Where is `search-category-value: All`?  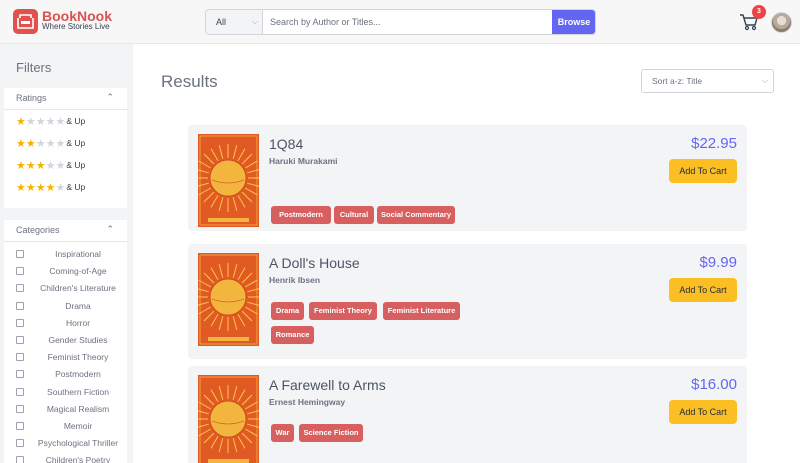
search-category-value: All is located at coordinates (221, 22).